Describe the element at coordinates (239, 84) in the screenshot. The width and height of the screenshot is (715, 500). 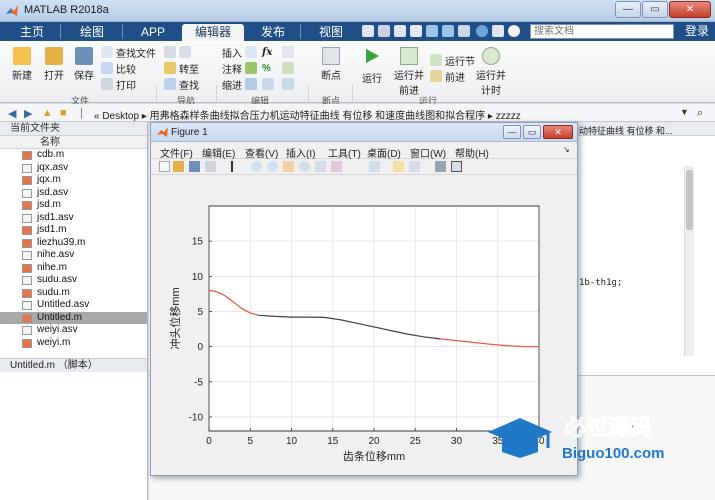
I see `indent-button: 缩进` at that location.